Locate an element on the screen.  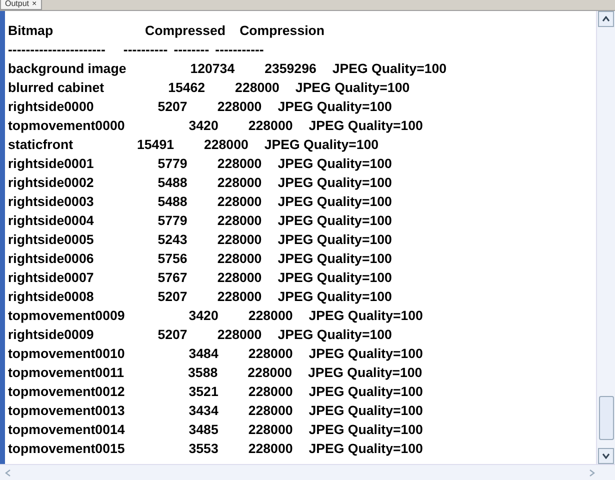
bitmap-name: blurred cabinet is located at coordinates (56, 88).